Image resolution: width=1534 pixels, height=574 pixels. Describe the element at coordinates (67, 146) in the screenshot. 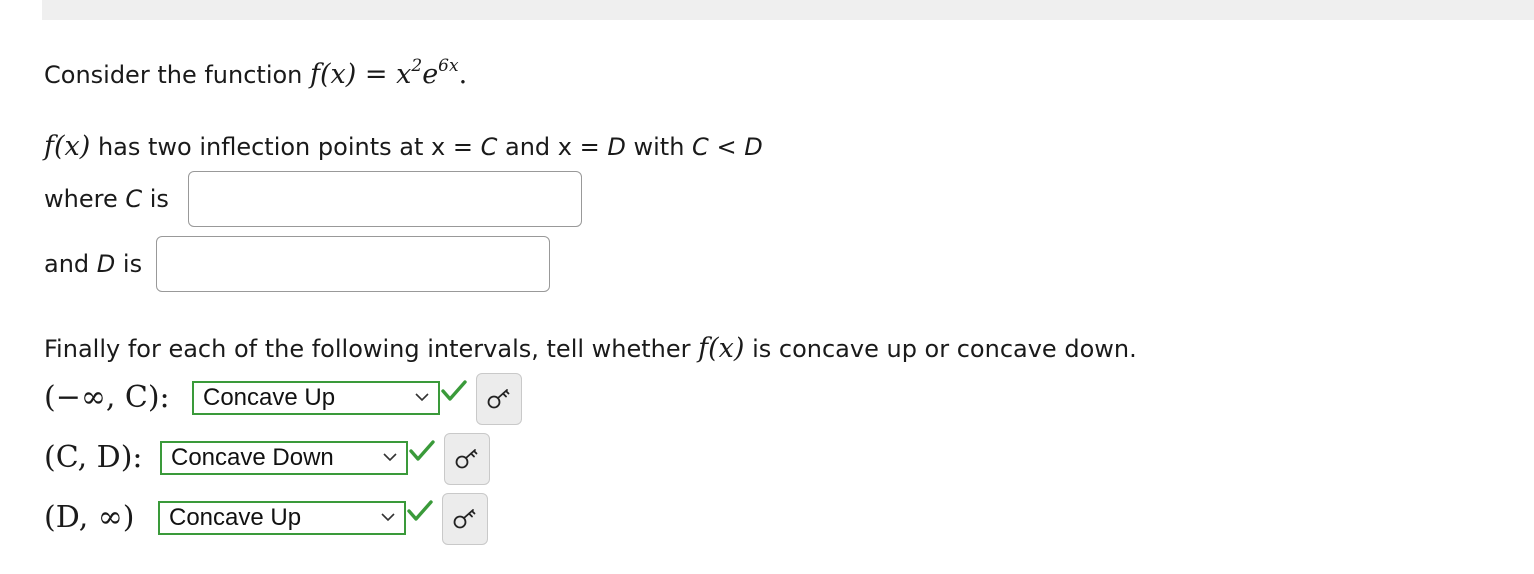

I see `inflection-fx: f(x)` at that location.